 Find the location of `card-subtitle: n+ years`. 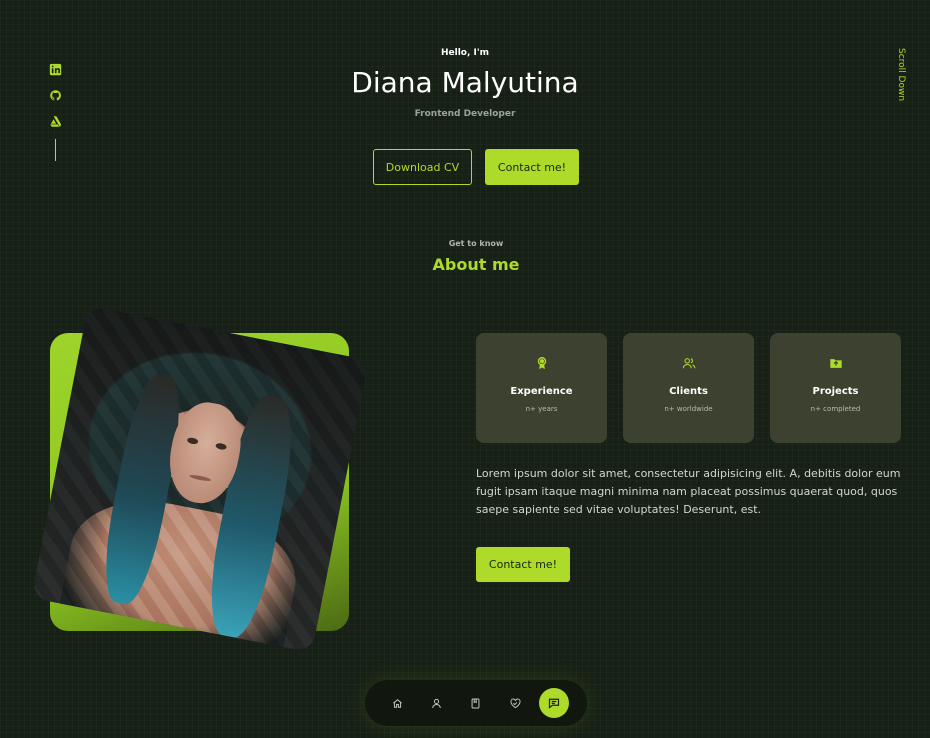

card-subtitle: n+ years is located at coordinates (541, 409).